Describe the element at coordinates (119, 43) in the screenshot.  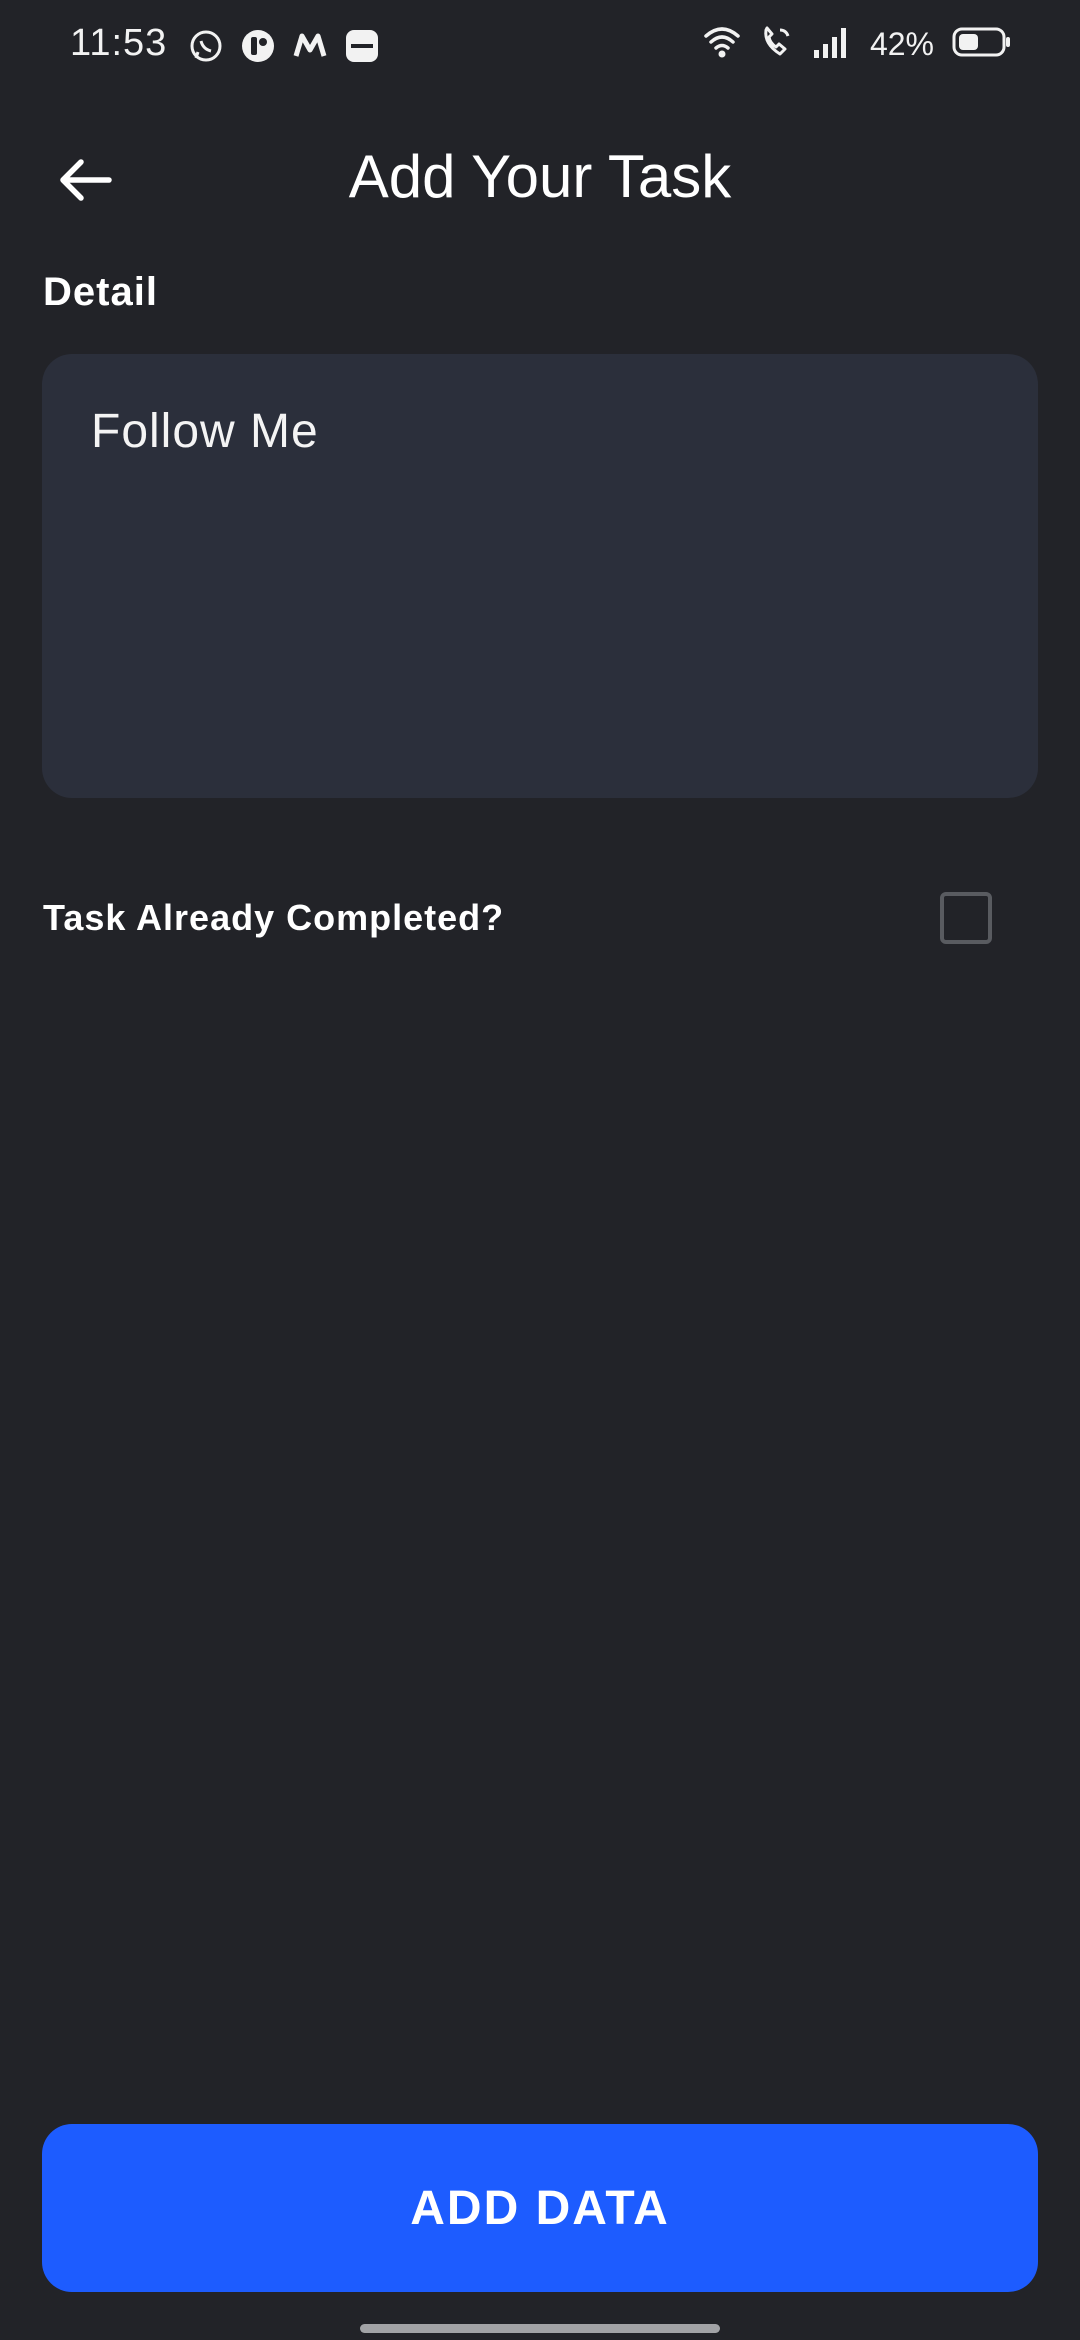
I see `status-time: 11:53` at that location.